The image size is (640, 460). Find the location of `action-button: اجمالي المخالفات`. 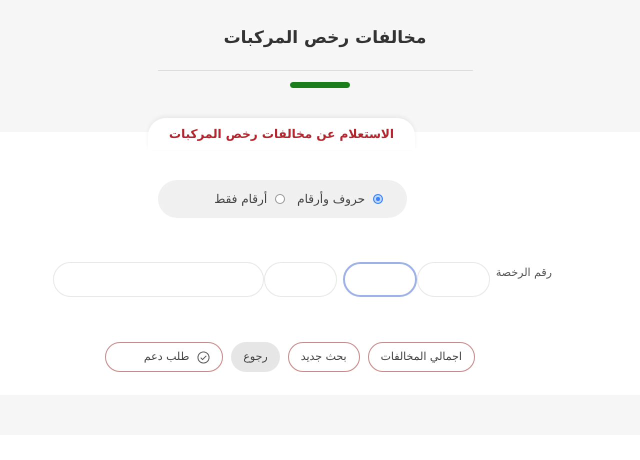

action-button: اجمالي المخالفات is located at coordinates (421, 357).